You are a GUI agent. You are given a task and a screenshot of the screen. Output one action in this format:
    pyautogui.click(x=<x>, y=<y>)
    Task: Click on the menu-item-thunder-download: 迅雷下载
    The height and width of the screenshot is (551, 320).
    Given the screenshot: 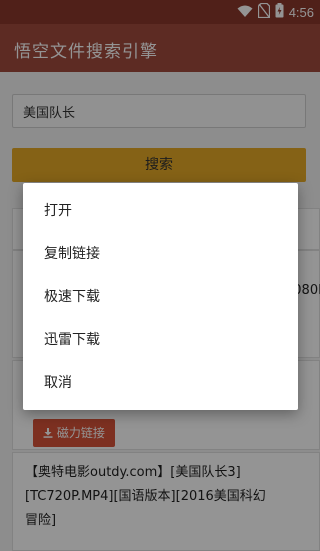 What is the action you would take?
    pyautogui.click(x=160, y=340)
    